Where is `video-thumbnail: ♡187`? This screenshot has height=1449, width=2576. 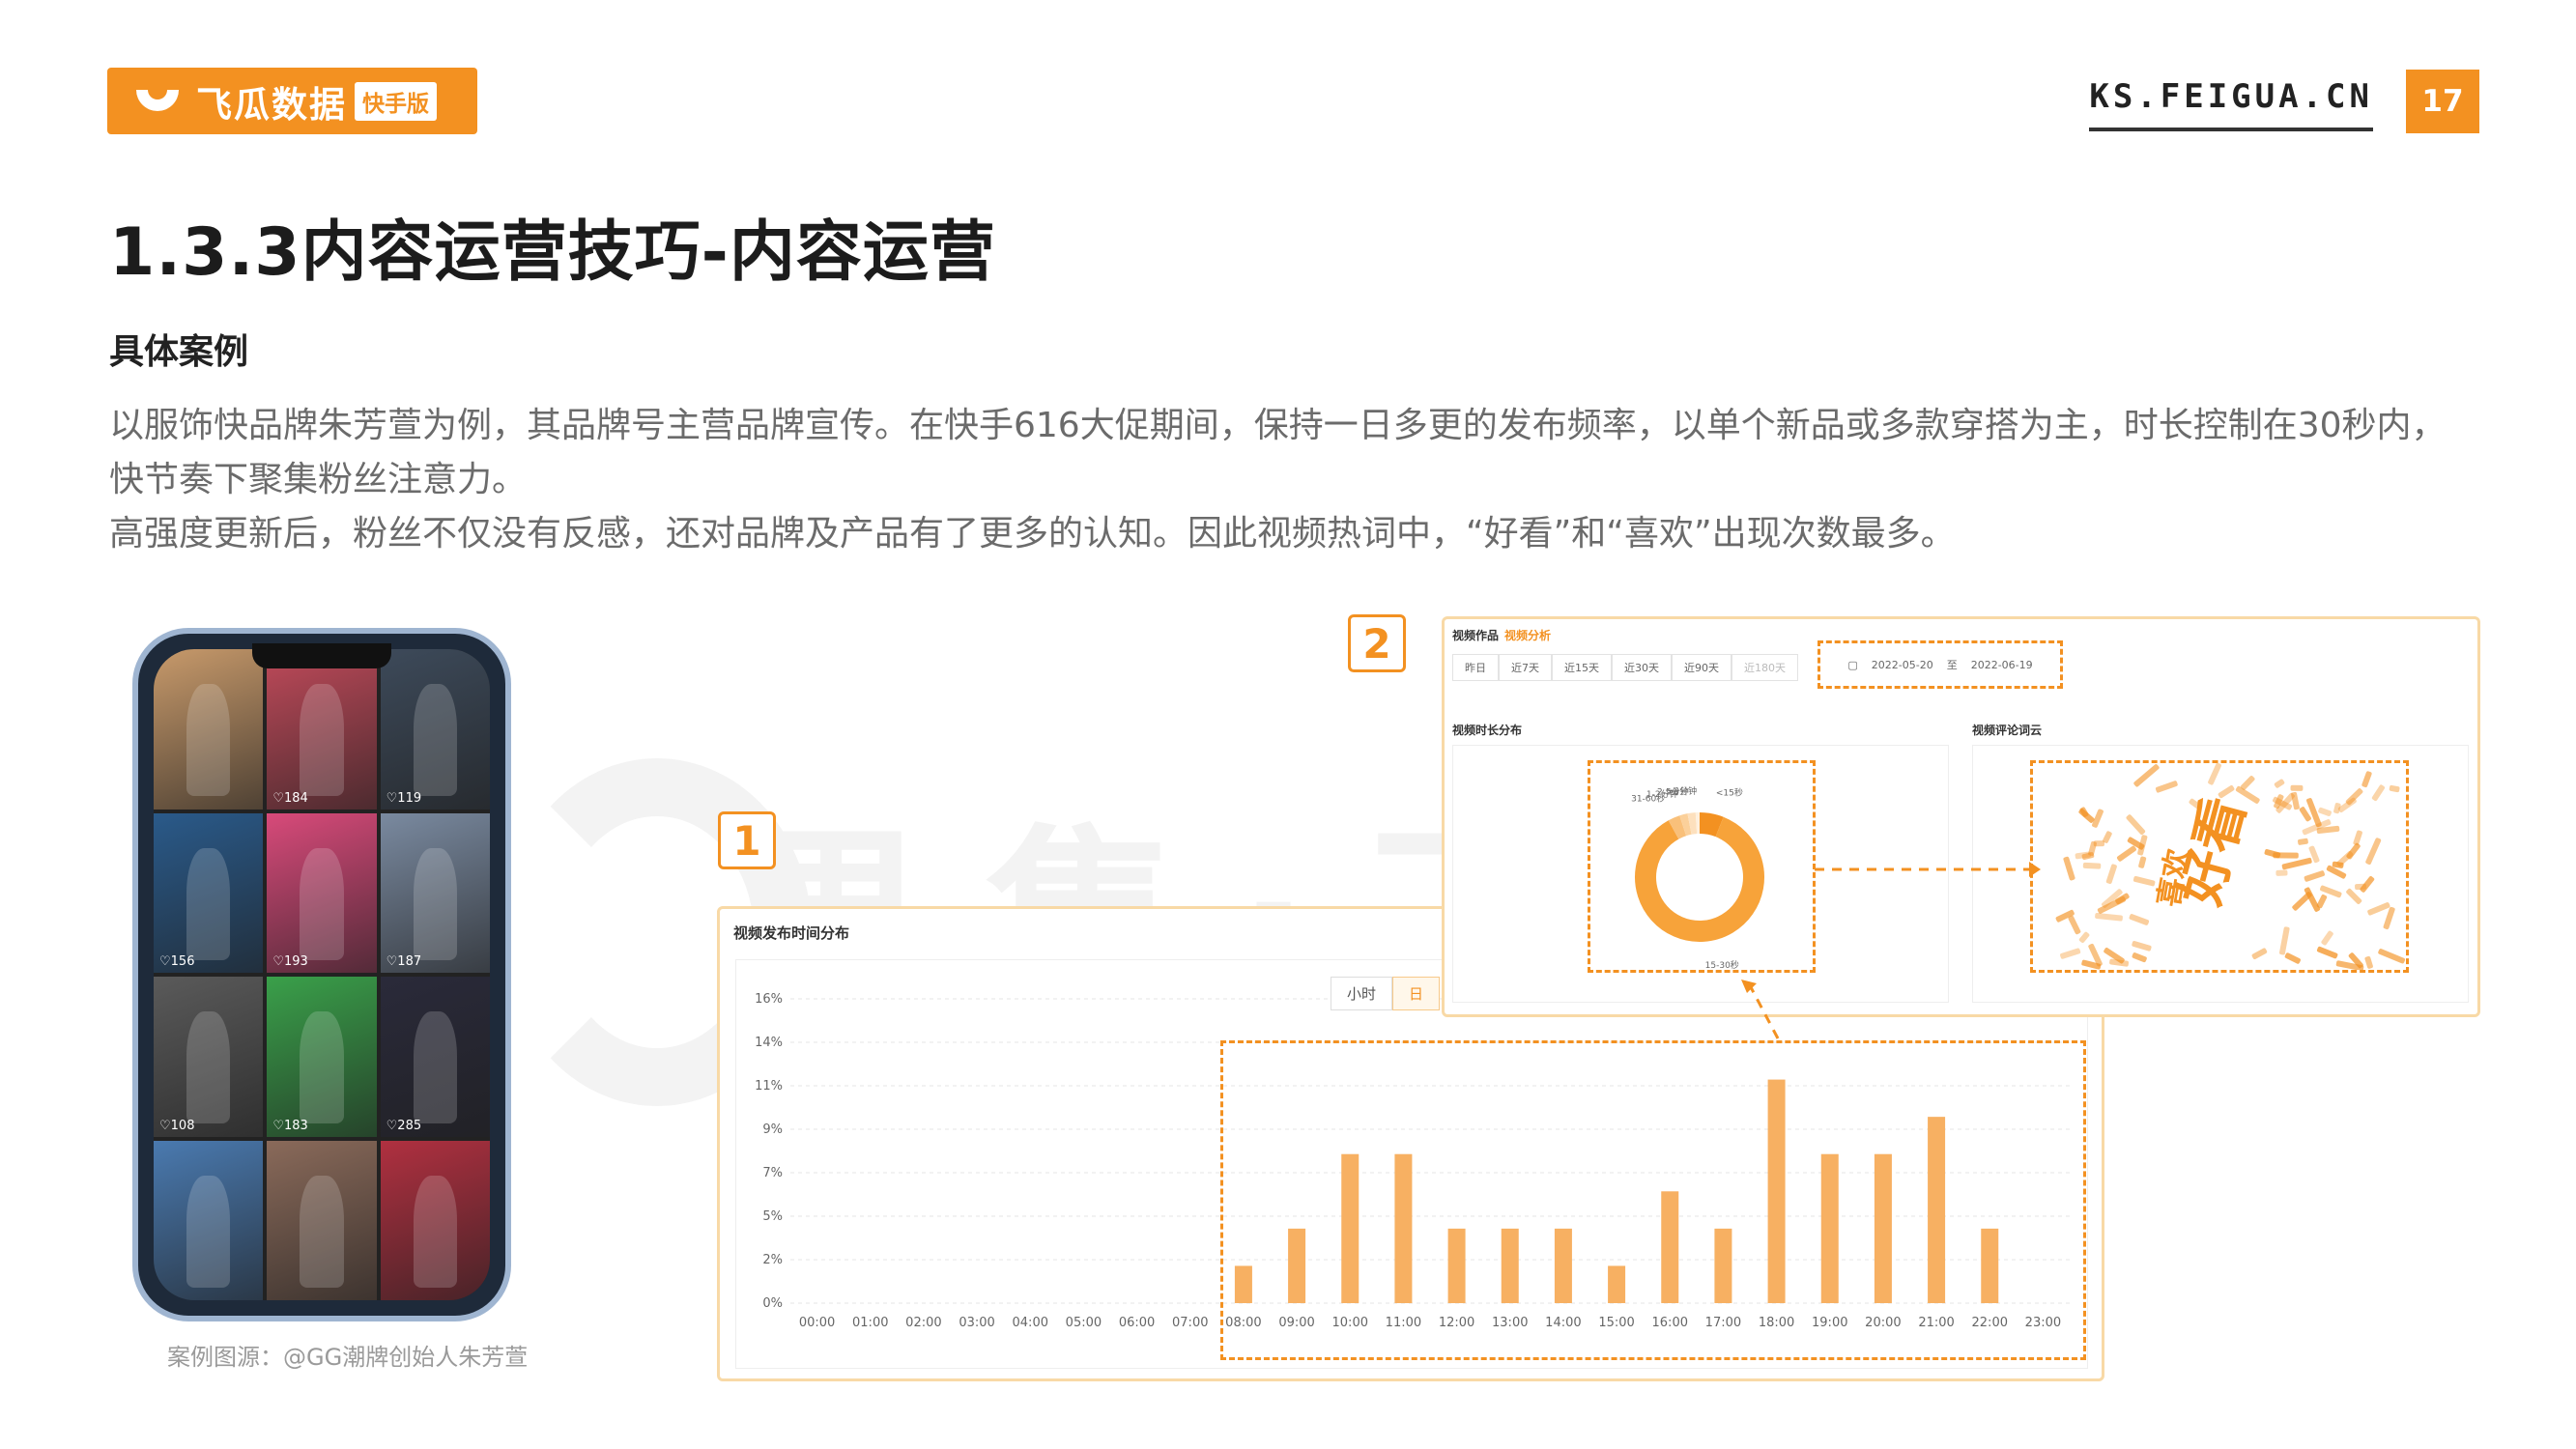
video-thumbnail: ♡187 is located at coordinates (435, 892).